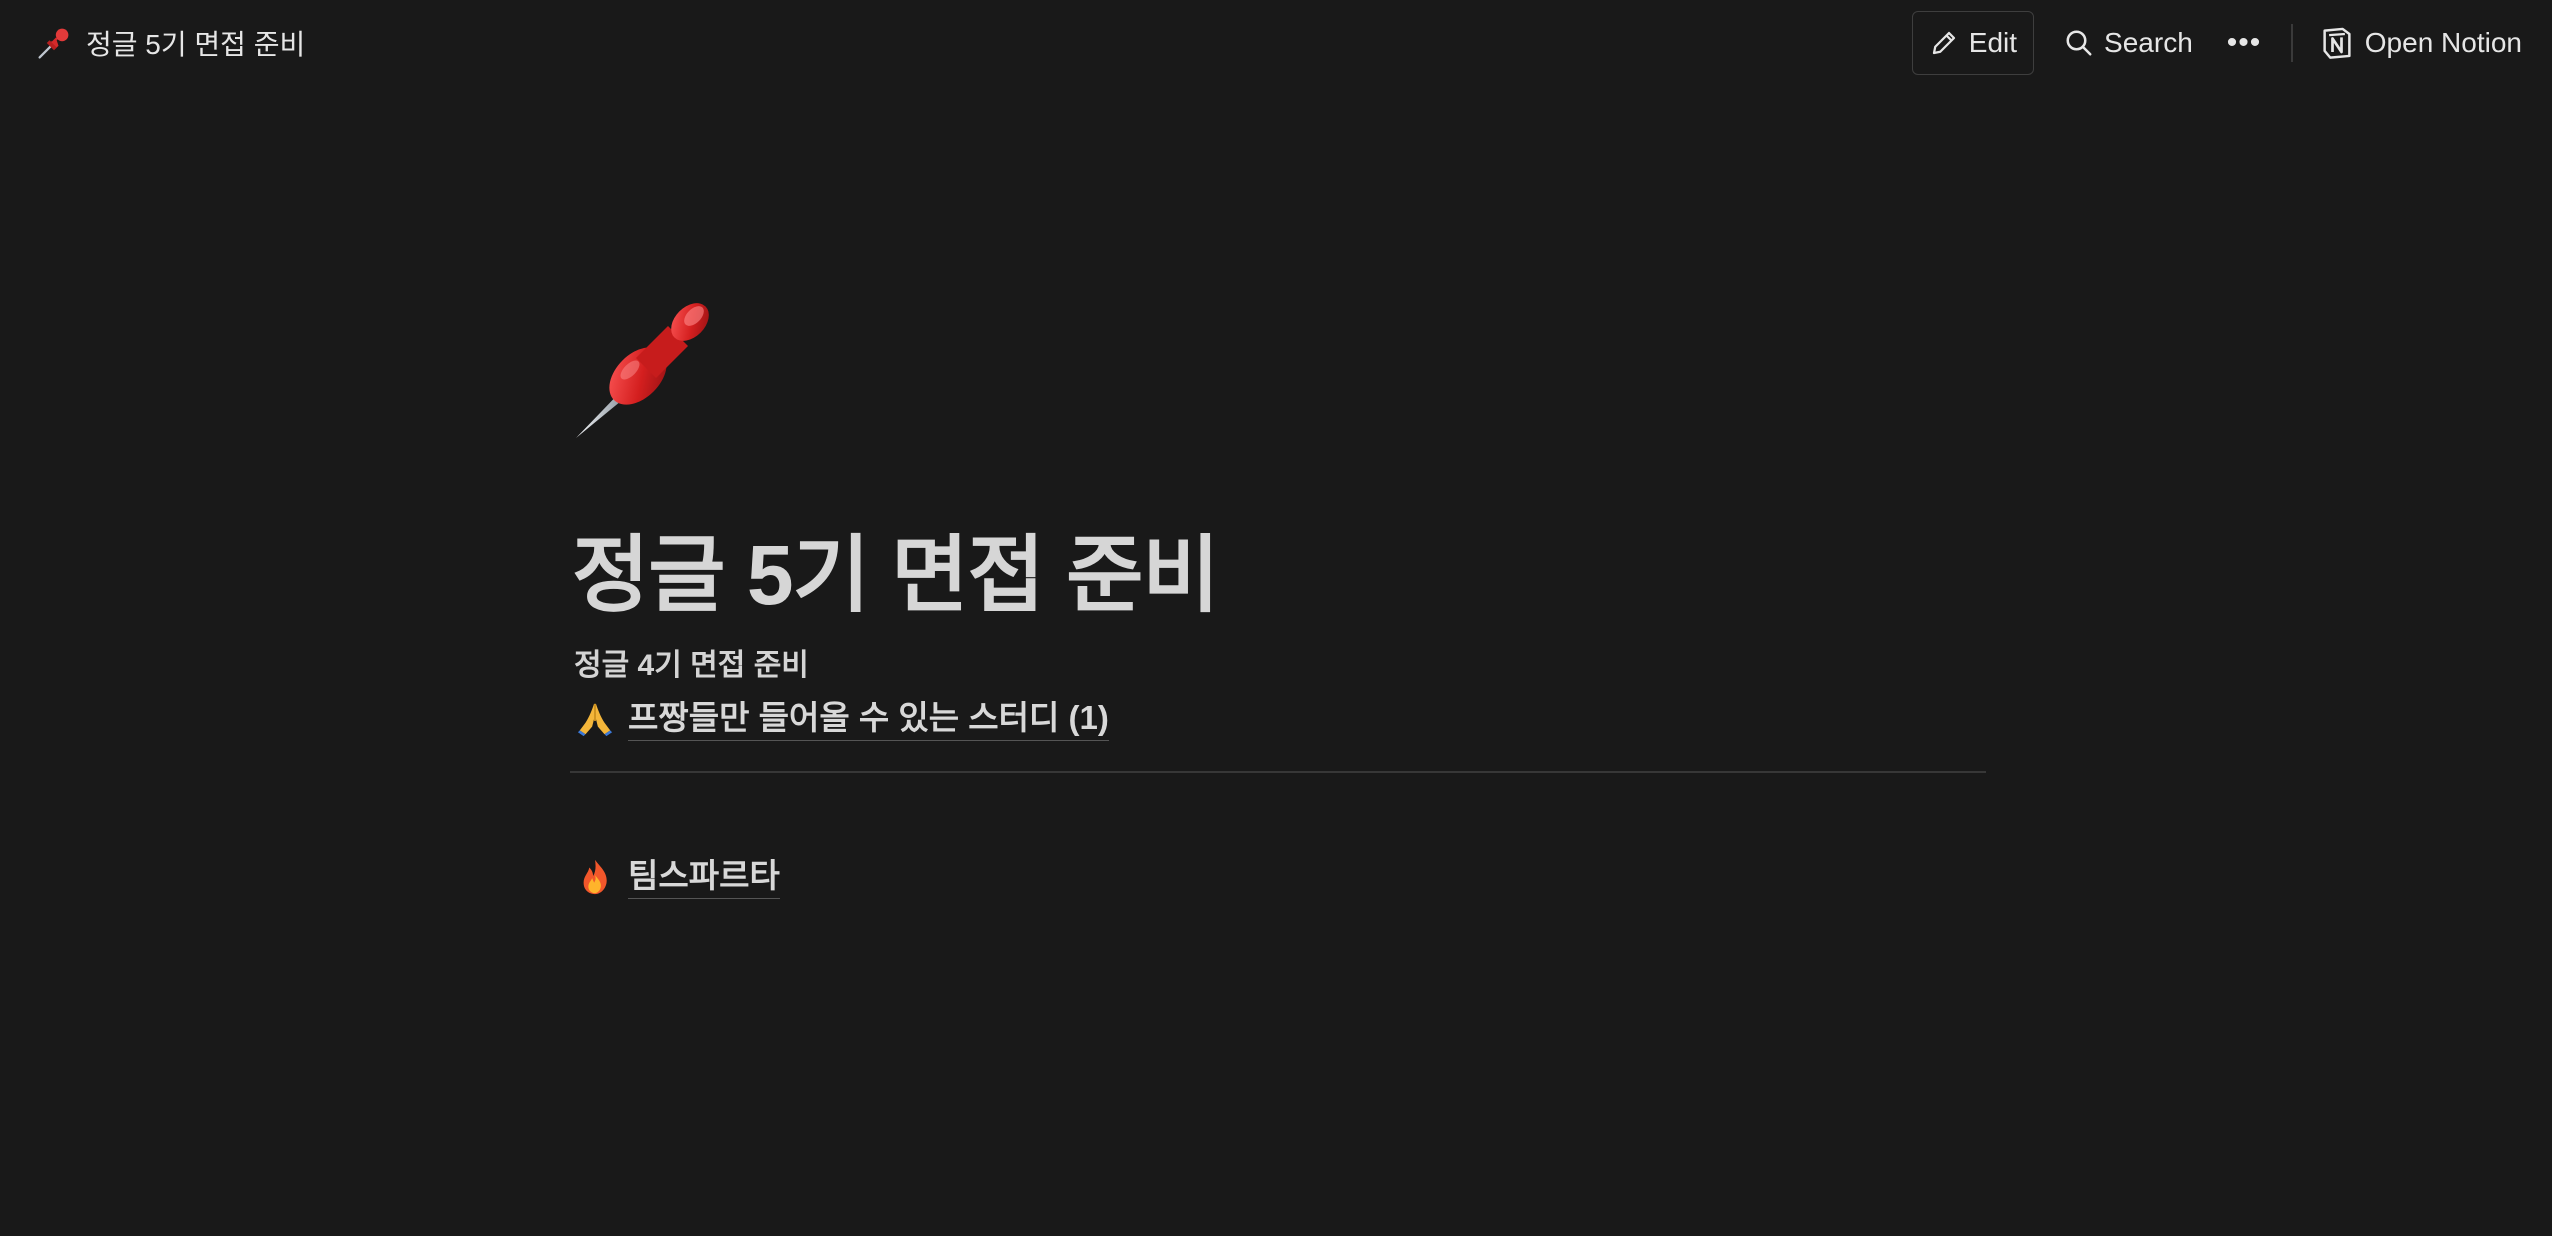 The width and height of the screenshot is (2552, 1236). I want to click on open-notion-button: Open Notion, so click(2414, 43).